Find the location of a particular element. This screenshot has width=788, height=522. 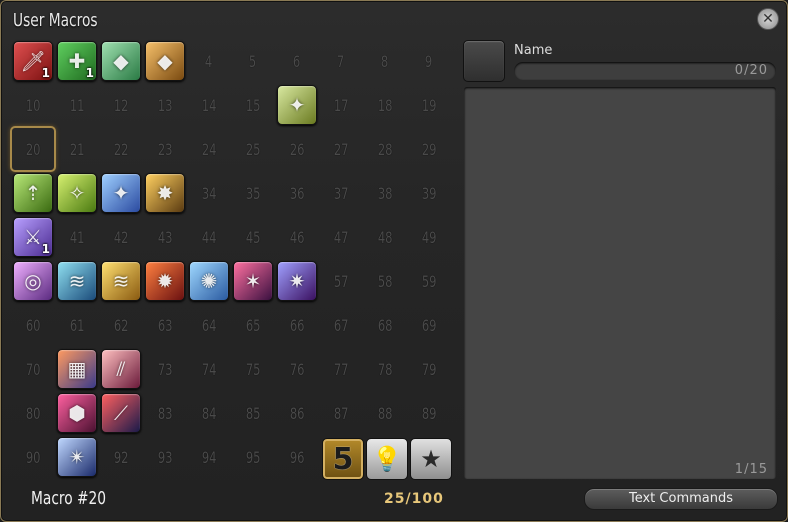

macro-icon-1: ✚ 1 is located at coordinates (77, 61).